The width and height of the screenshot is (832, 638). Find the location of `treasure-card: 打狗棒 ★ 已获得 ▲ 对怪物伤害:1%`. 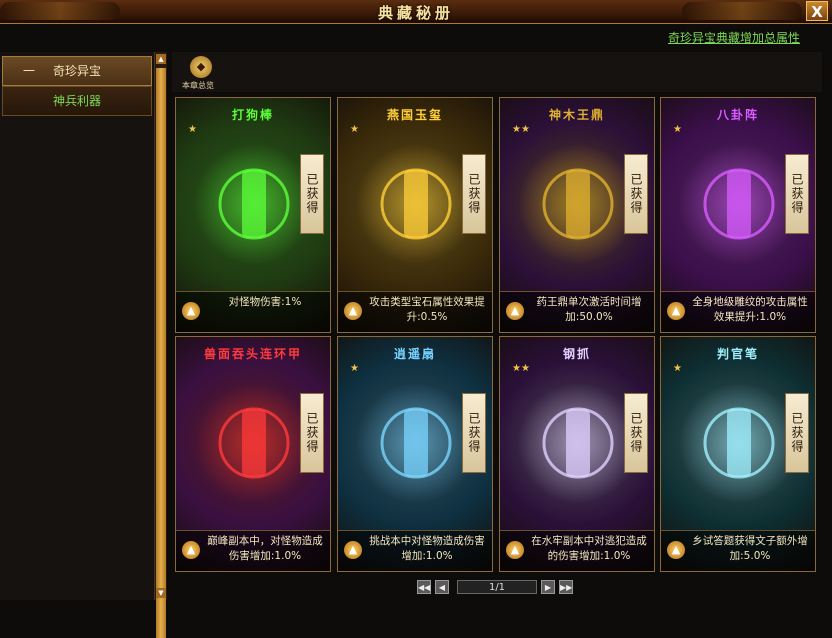

treasure-card: 打狗棒 ★ 已获得 ▲ 对怪物伤害:1% is located at coordinates (253, 215).